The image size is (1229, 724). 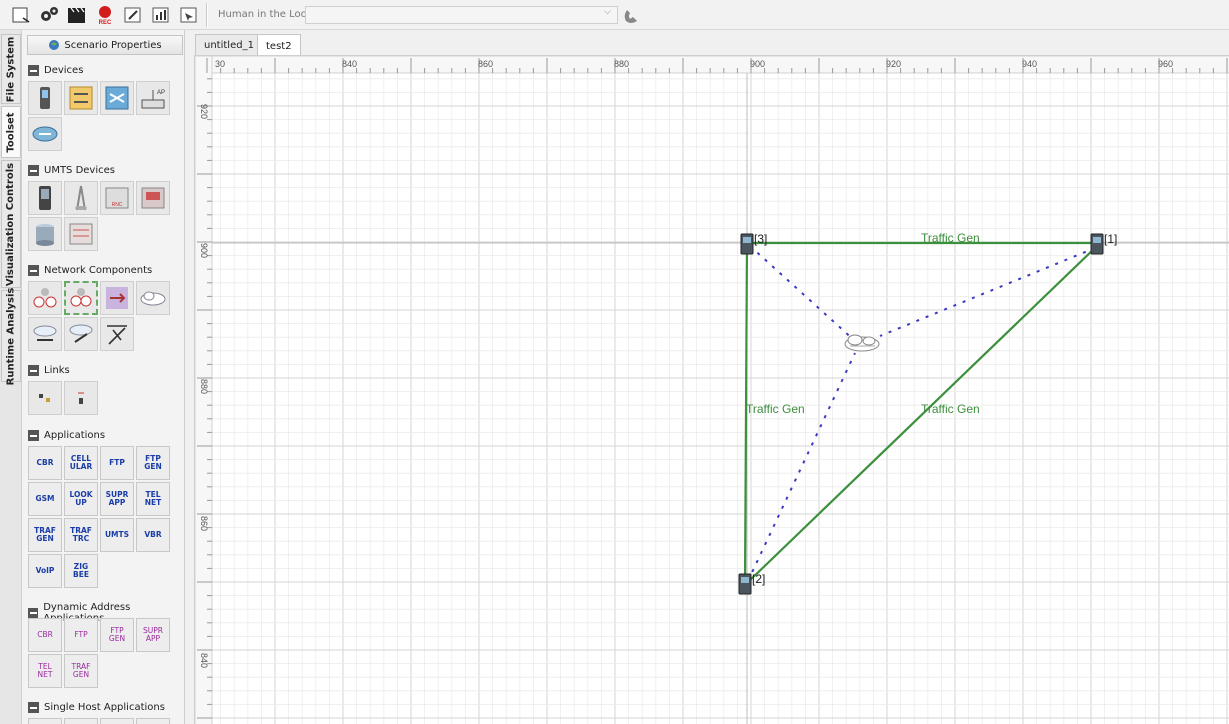 I want to click on tab-label: Visualization Controls, so click(x=11, y=224).